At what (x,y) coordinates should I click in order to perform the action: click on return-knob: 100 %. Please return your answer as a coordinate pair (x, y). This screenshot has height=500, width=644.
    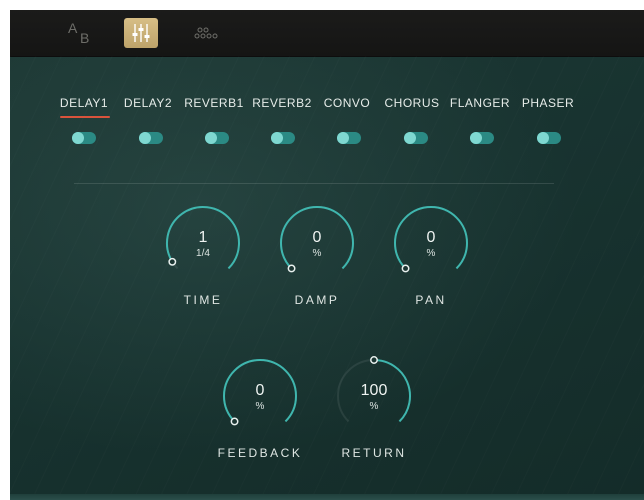
    Looking at the image, I should click on (374, 396).